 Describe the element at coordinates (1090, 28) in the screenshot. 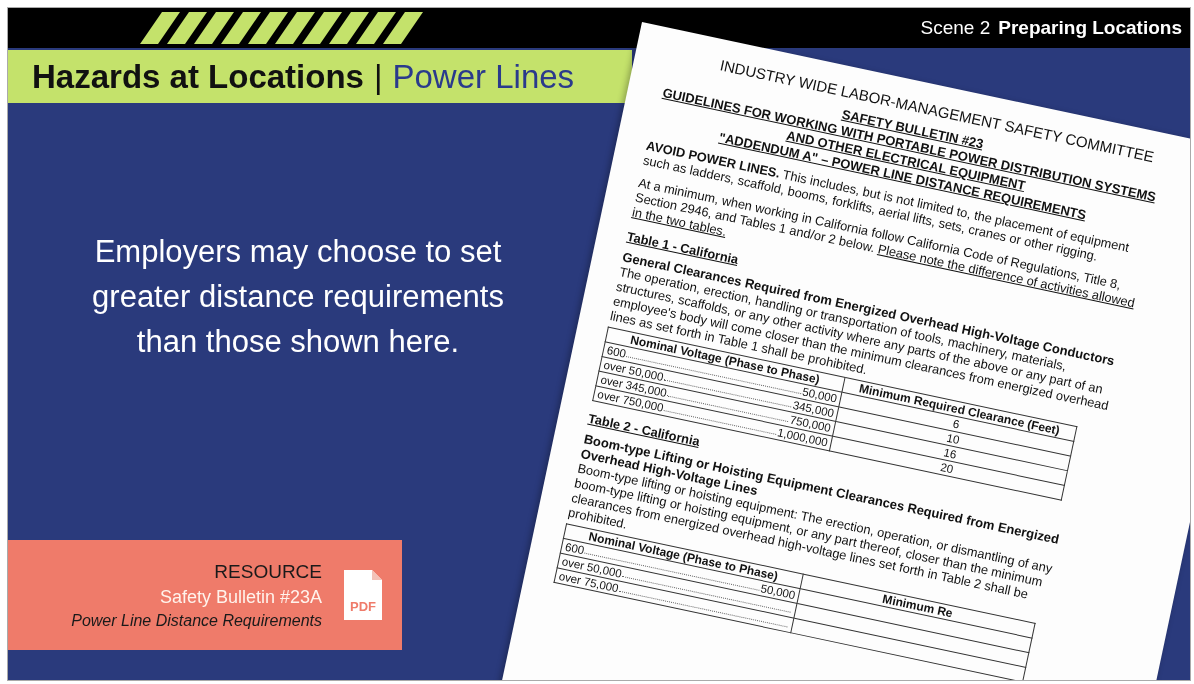

I see `scene-title: Preparing Locations` at that location.